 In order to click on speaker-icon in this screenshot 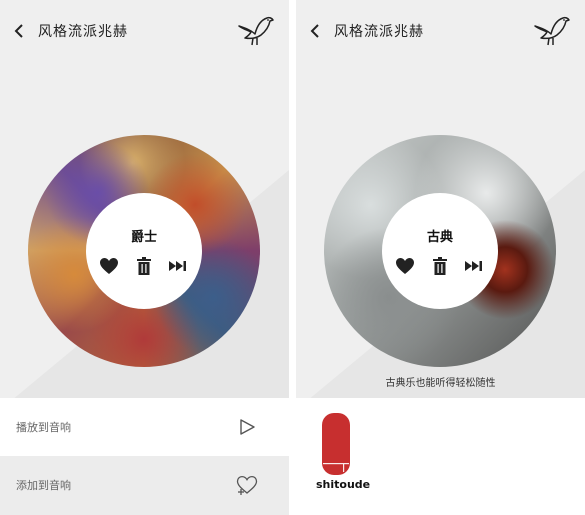, I will do `click(336, 444)`.